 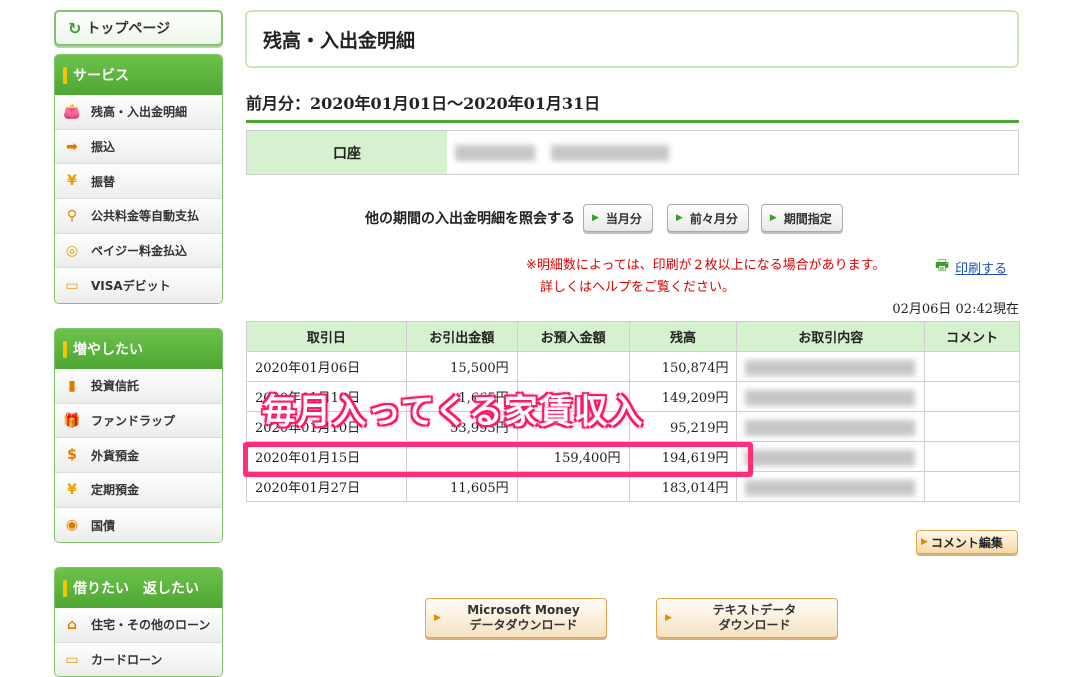 I want to click on col-date: 取引日, so click(x=326, y=336).